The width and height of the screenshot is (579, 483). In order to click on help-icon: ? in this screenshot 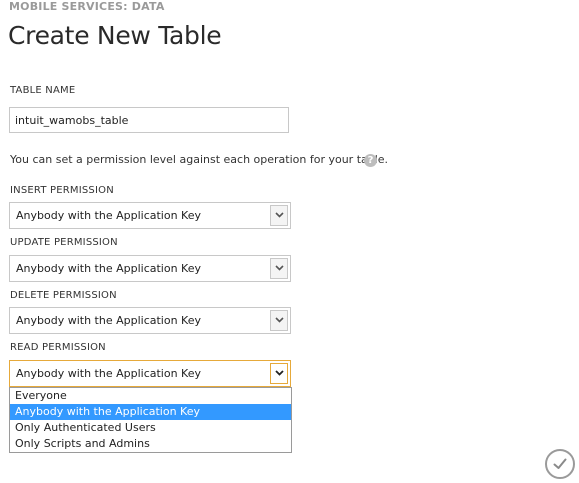, I will do `click(370, 160)`.